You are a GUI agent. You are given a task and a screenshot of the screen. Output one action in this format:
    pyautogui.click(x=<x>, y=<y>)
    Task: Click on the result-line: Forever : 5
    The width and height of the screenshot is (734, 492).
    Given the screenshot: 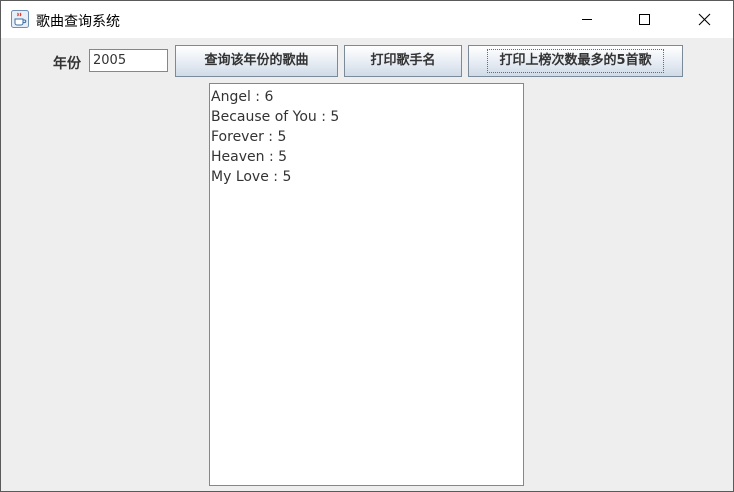 What is the action you would take?
    pyautogui.click(x=249, y=137)
    